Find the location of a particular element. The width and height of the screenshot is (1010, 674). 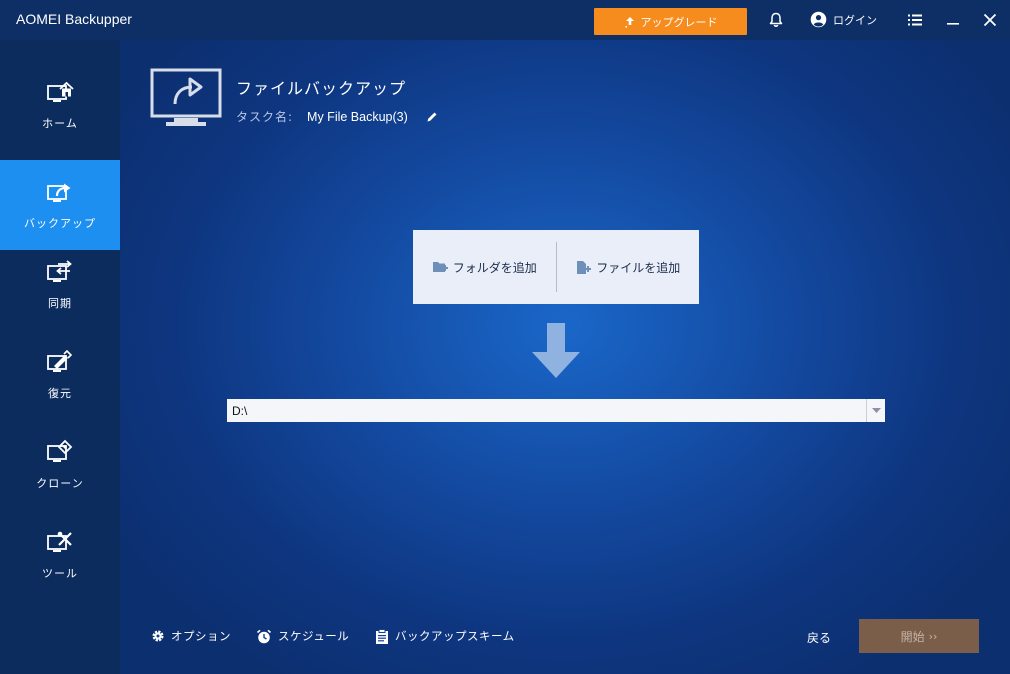

sidebar-item-restore: 復元 is located at coordinates (60, 375).